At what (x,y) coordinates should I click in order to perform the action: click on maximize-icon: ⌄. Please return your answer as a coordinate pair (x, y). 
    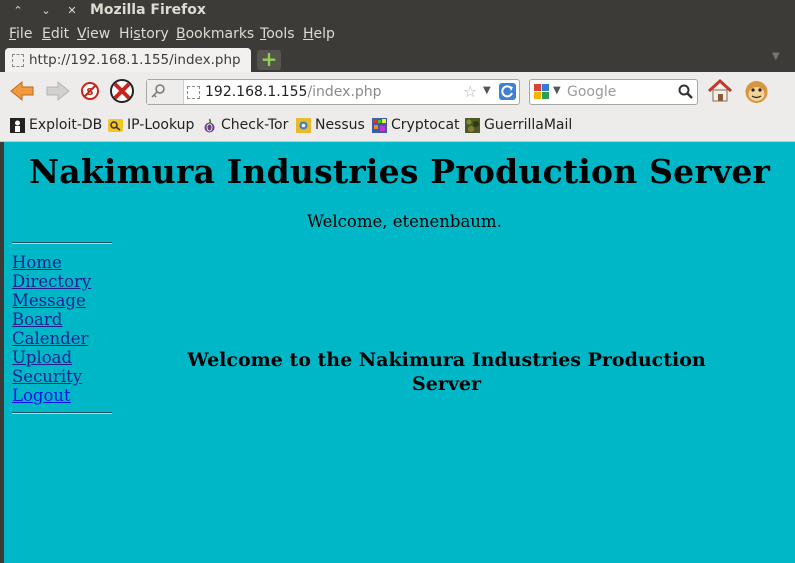
    Looking at the image, I should click on (46, 11).